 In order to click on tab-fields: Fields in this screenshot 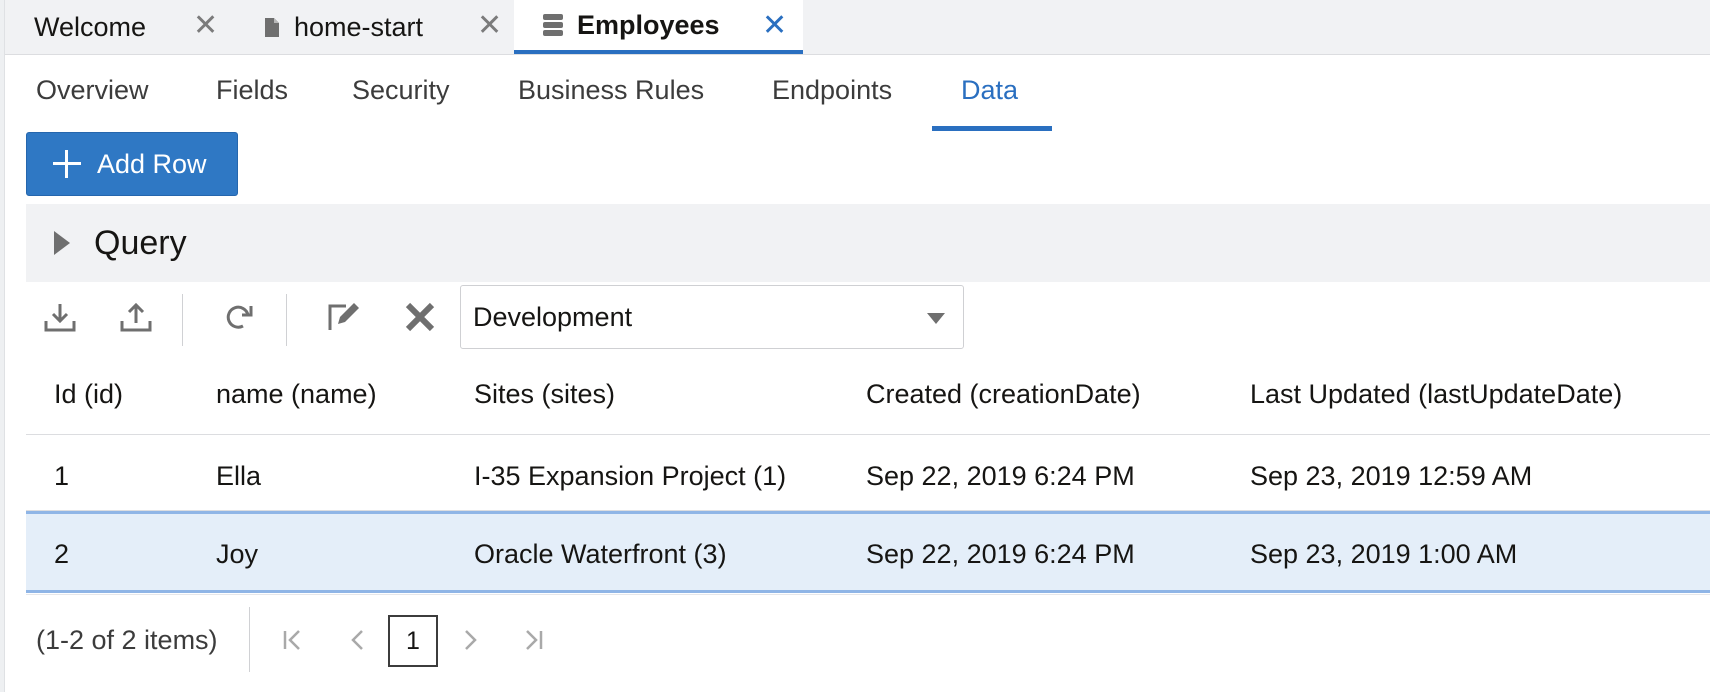, I will do `click(252, 104)`.